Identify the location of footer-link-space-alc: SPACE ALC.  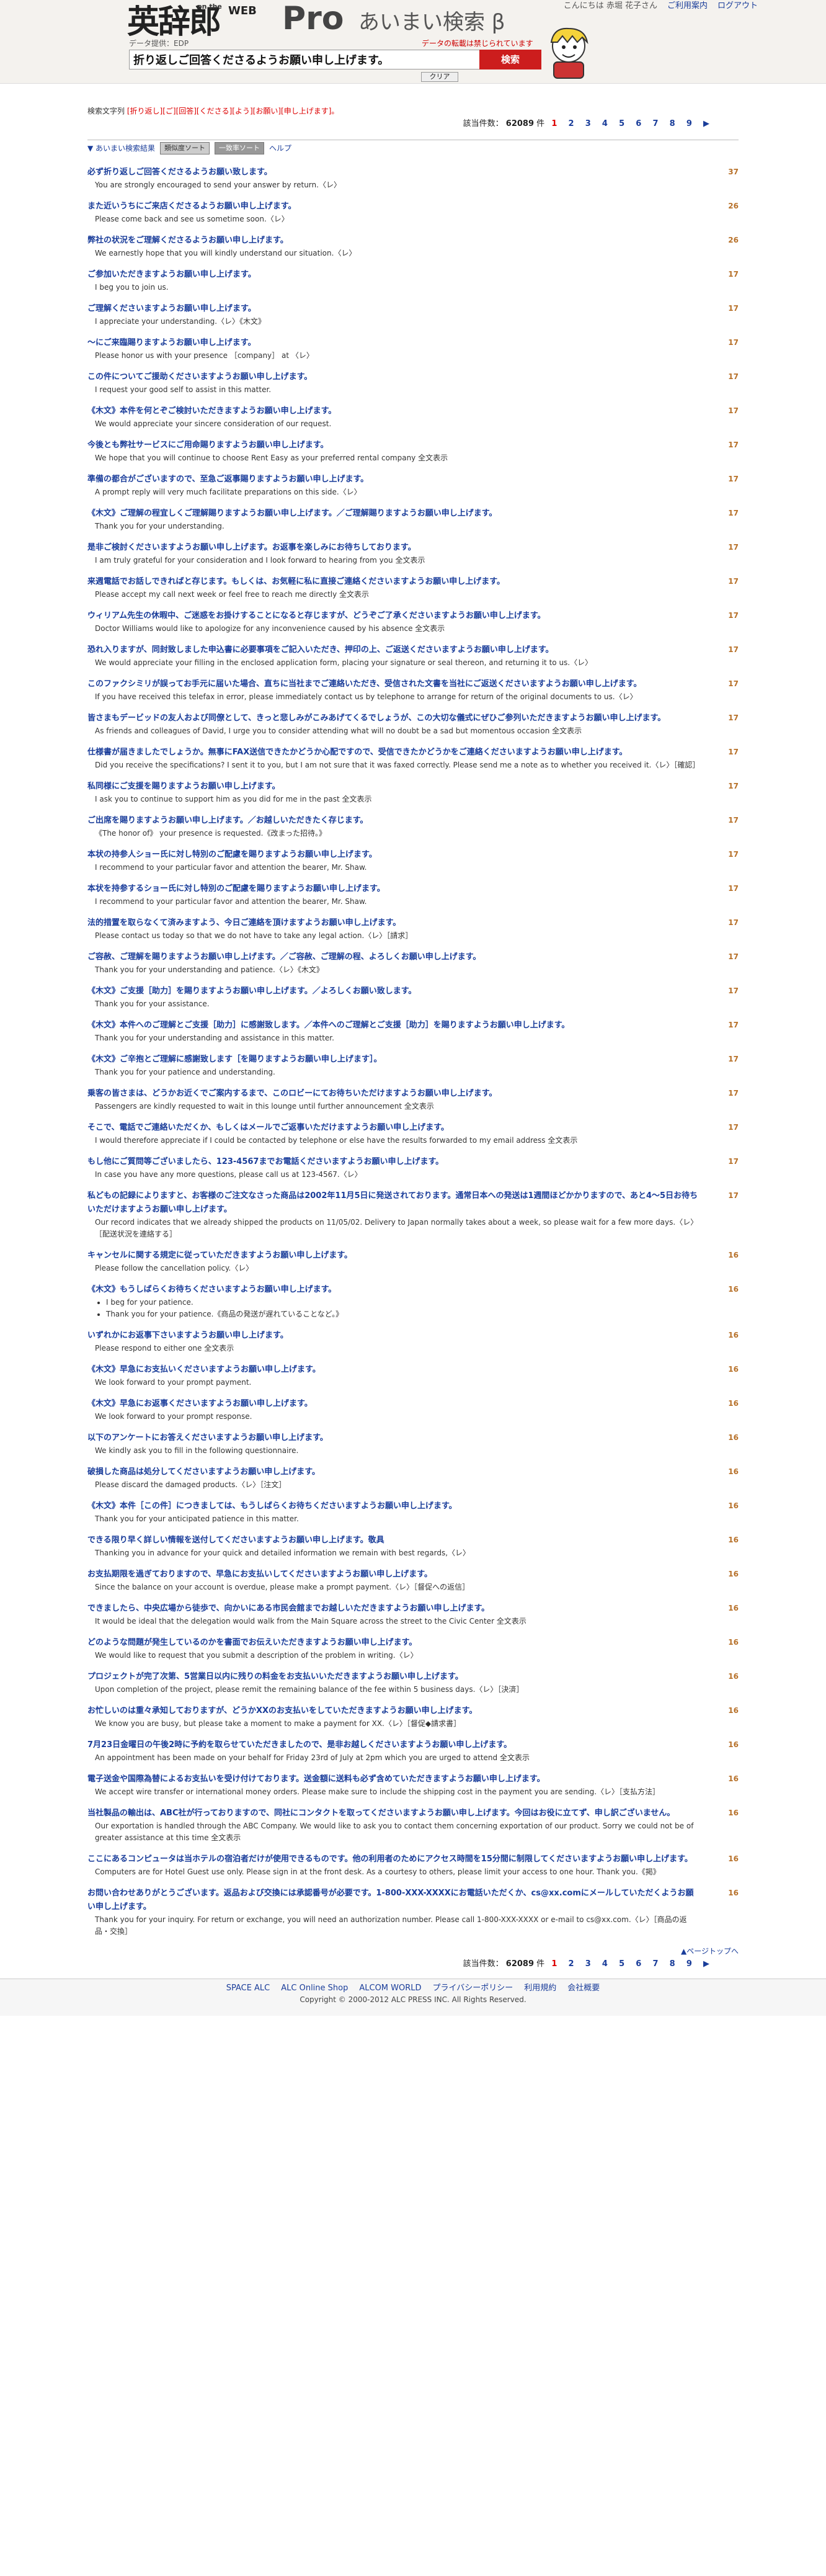
(248, 1988).